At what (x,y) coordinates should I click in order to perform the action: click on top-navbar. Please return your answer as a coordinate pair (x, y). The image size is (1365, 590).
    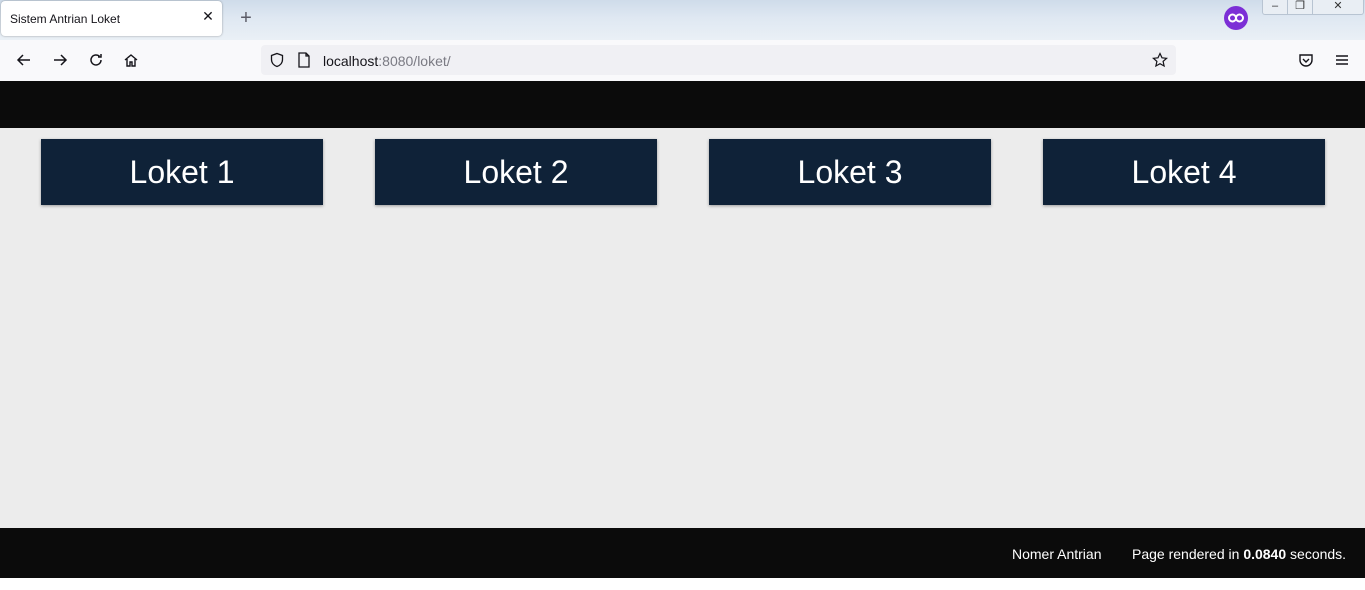
    Looking at the image, I should click on (682, 104).